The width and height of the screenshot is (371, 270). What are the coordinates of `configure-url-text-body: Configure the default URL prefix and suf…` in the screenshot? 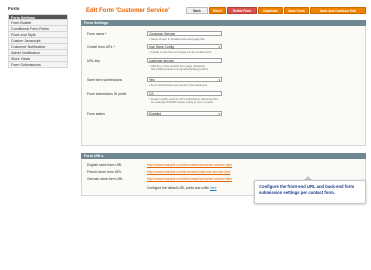 It's located at (178, 188).